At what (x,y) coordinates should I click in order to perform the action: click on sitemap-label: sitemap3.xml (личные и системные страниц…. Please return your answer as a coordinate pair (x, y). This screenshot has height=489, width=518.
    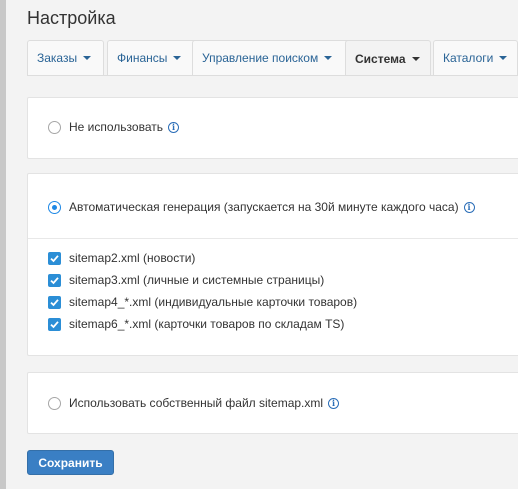
    Looking at the image, I should click on (197, 280).